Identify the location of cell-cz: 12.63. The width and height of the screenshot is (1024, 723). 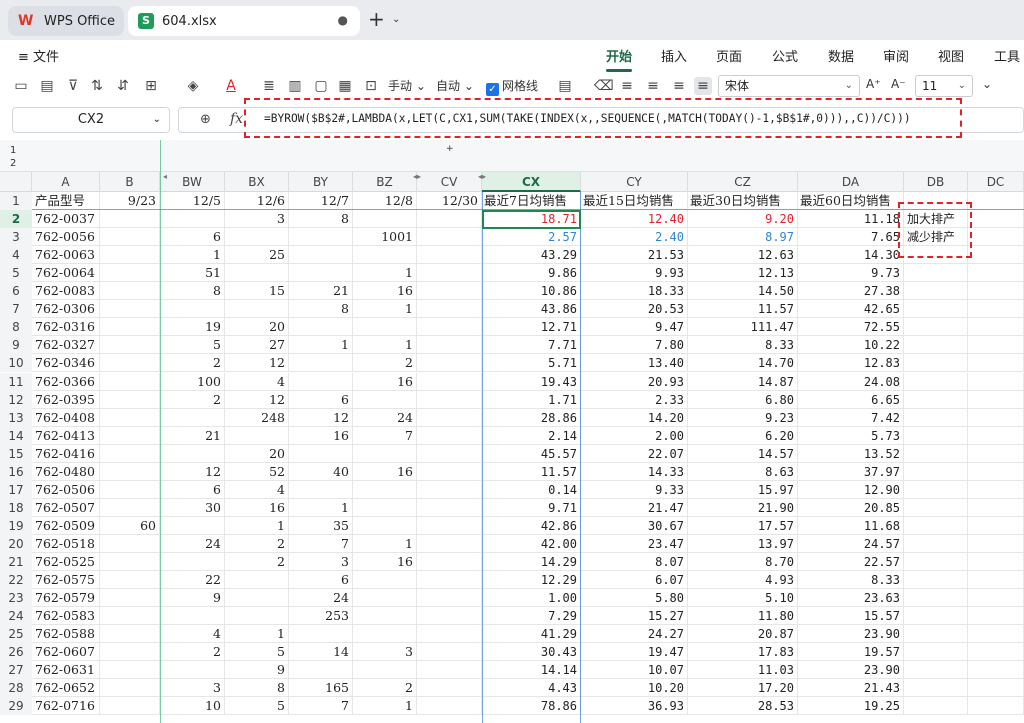
(743, 255).